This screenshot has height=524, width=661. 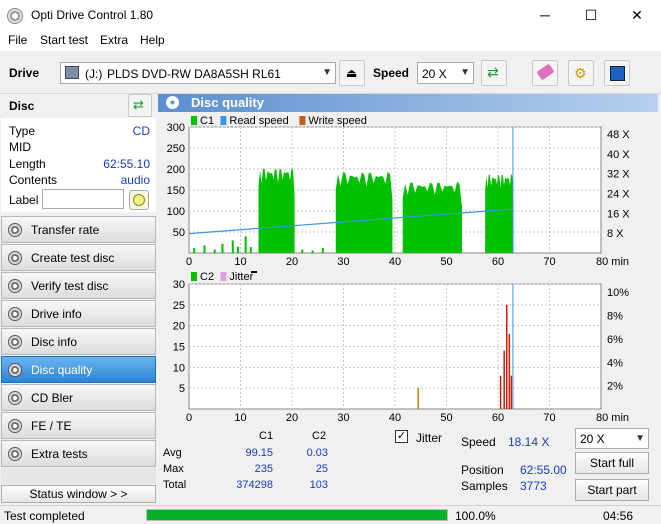 I want to click on max-c2: 25, so click(x=321, y=469).